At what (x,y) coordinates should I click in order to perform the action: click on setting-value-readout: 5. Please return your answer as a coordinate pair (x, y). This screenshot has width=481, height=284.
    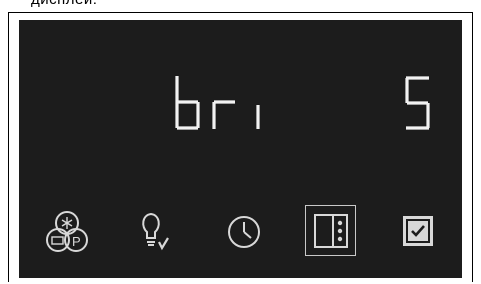
    Looking at the image, I should click on (418, 104).